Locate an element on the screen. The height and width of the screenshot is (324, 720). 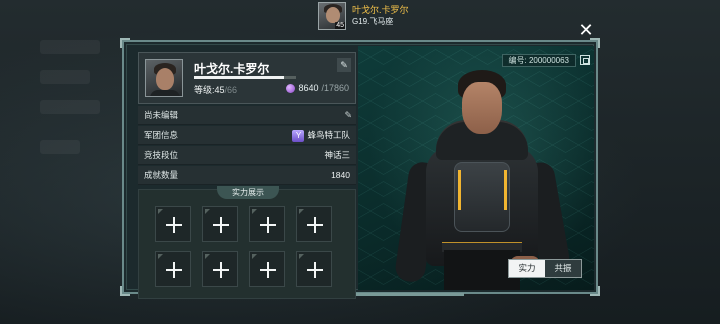
copy-icon is located at coordinates (585, 60).